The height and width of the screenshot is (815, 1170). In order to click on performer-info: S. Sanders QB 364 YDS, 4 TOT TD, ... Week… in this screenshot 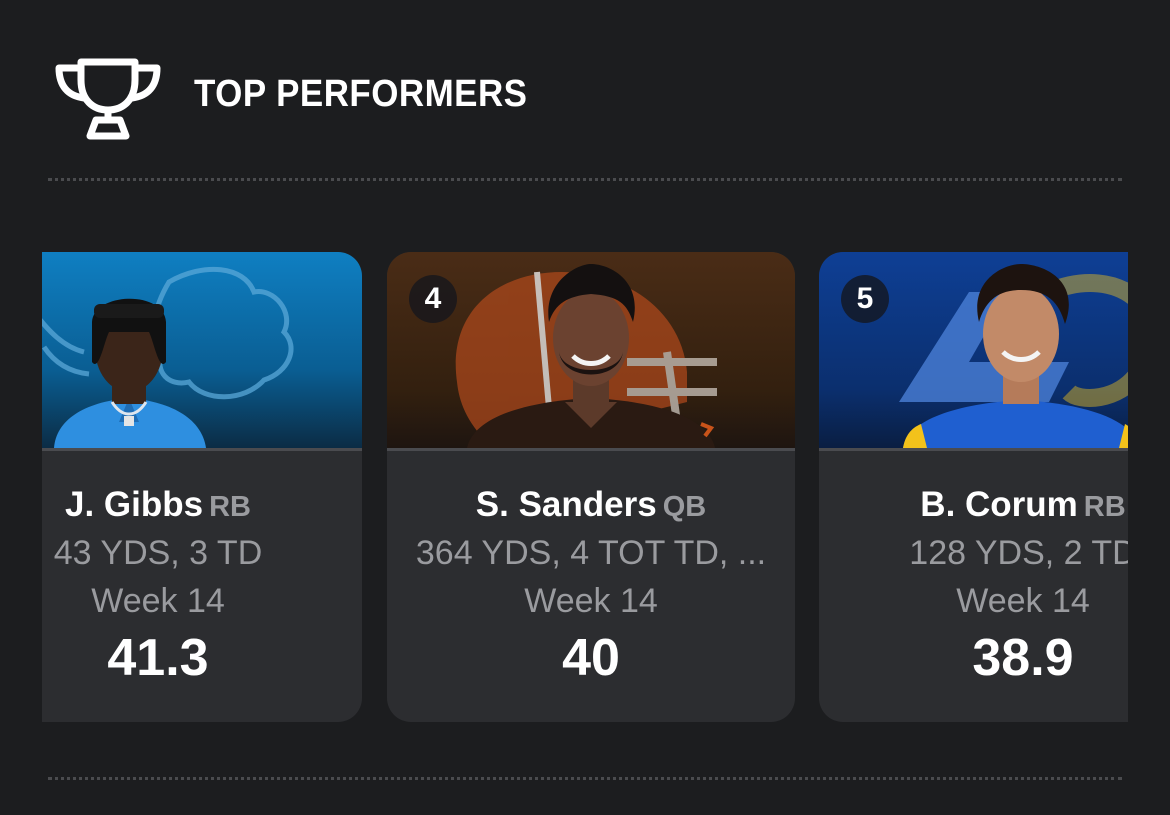, I will do `click(591, 586)`.